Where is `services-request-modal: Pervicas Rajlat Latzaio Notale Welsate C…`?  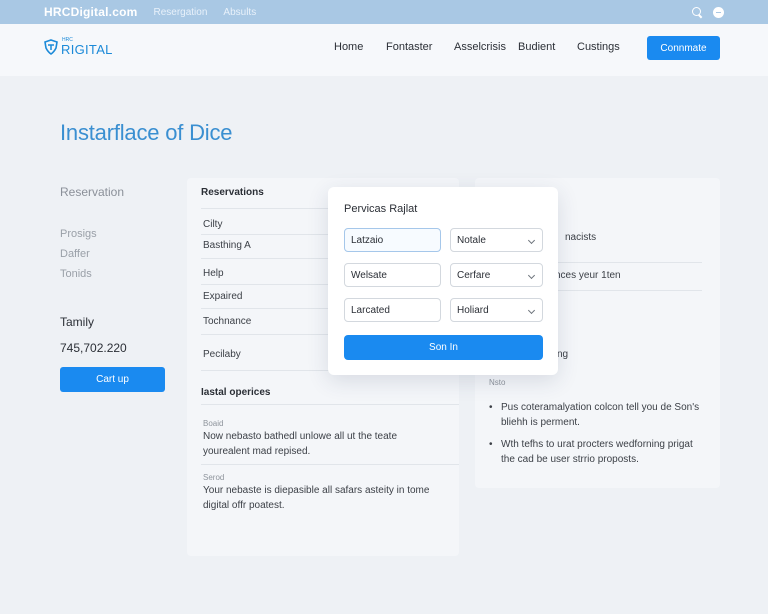 services-request-modal: Pervicas Rajlat Latzaio Notale Welsate C… is located at coordinates (443, 281).